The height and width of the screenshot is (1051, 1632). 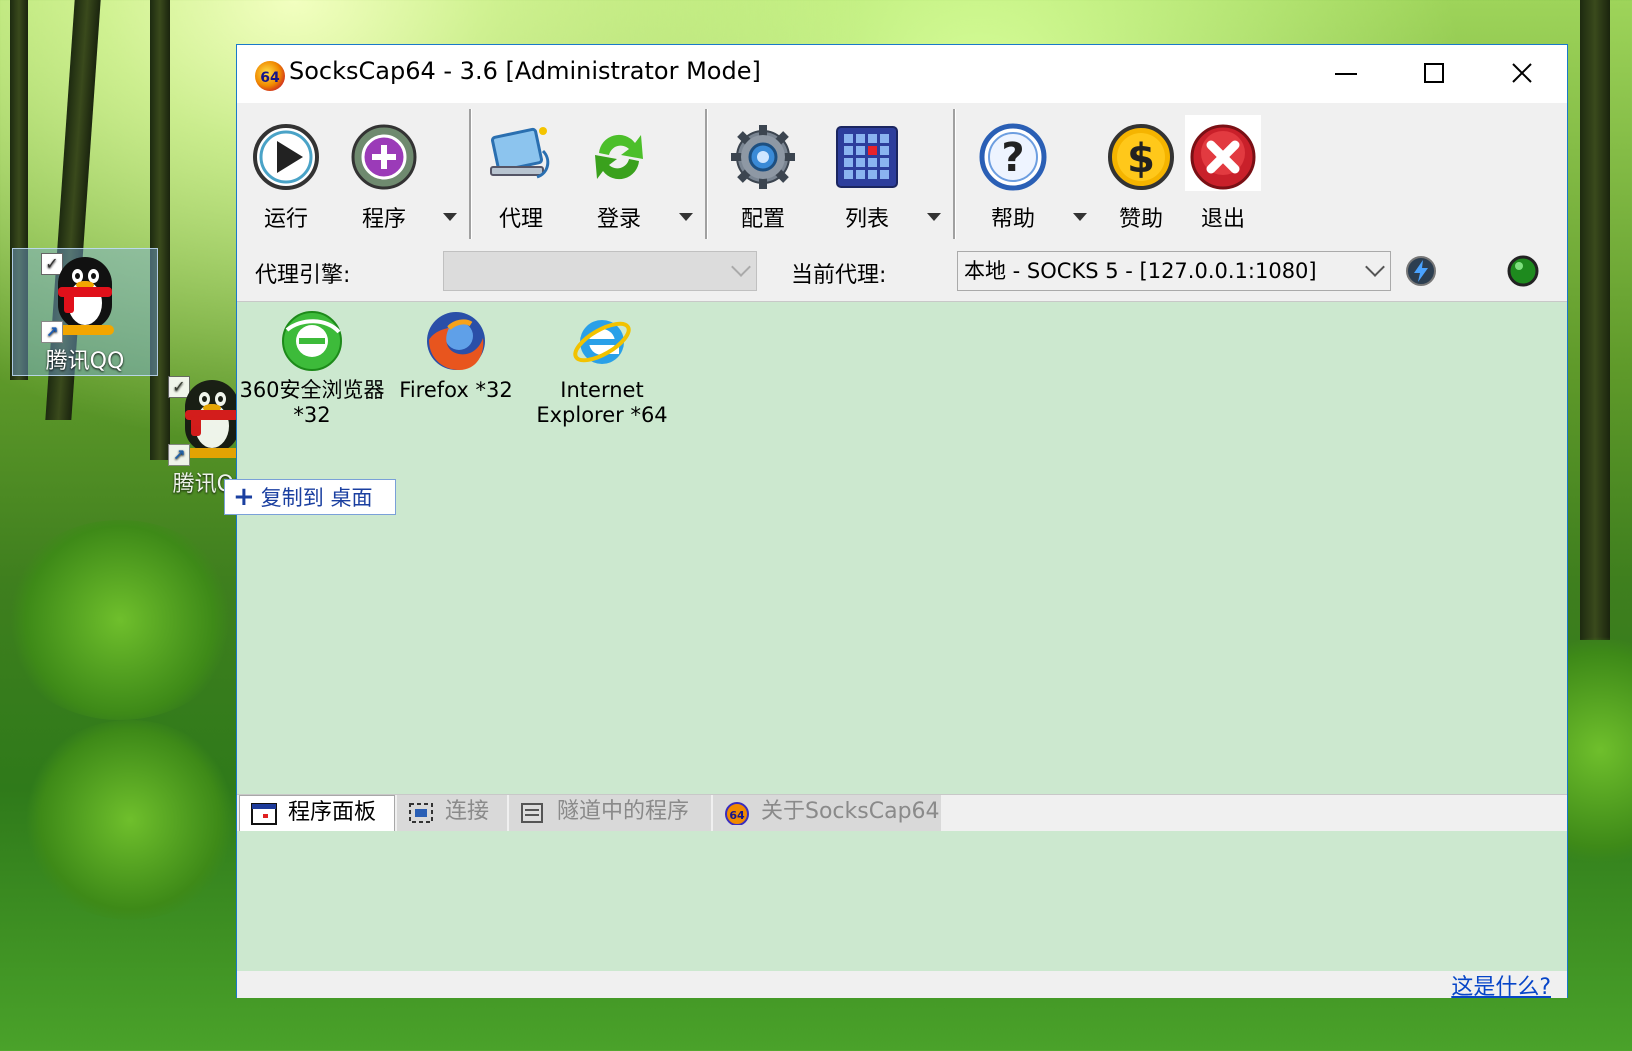 What do you see at coordinates (85, 361) in the screenshot?
I see `desktop-icon-label: 腾讯QQ` at bounding box center [85, 361].